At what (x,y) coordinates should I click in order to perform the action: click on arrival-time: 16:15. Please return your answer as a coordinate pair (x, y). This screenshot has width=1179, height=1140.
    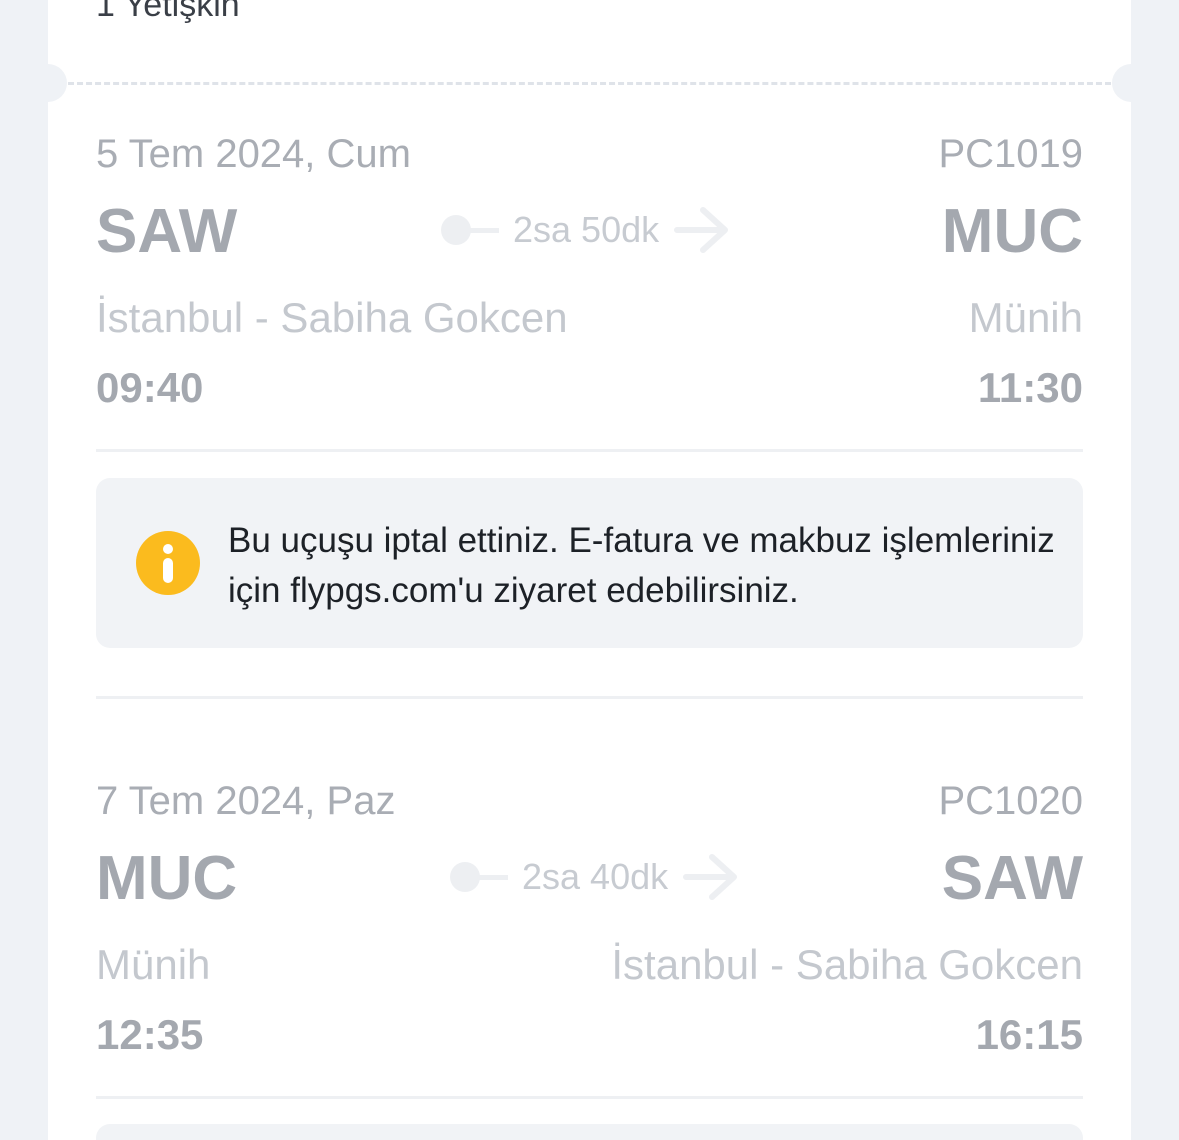
    Looking at the image, I should click on (1029, 1034).